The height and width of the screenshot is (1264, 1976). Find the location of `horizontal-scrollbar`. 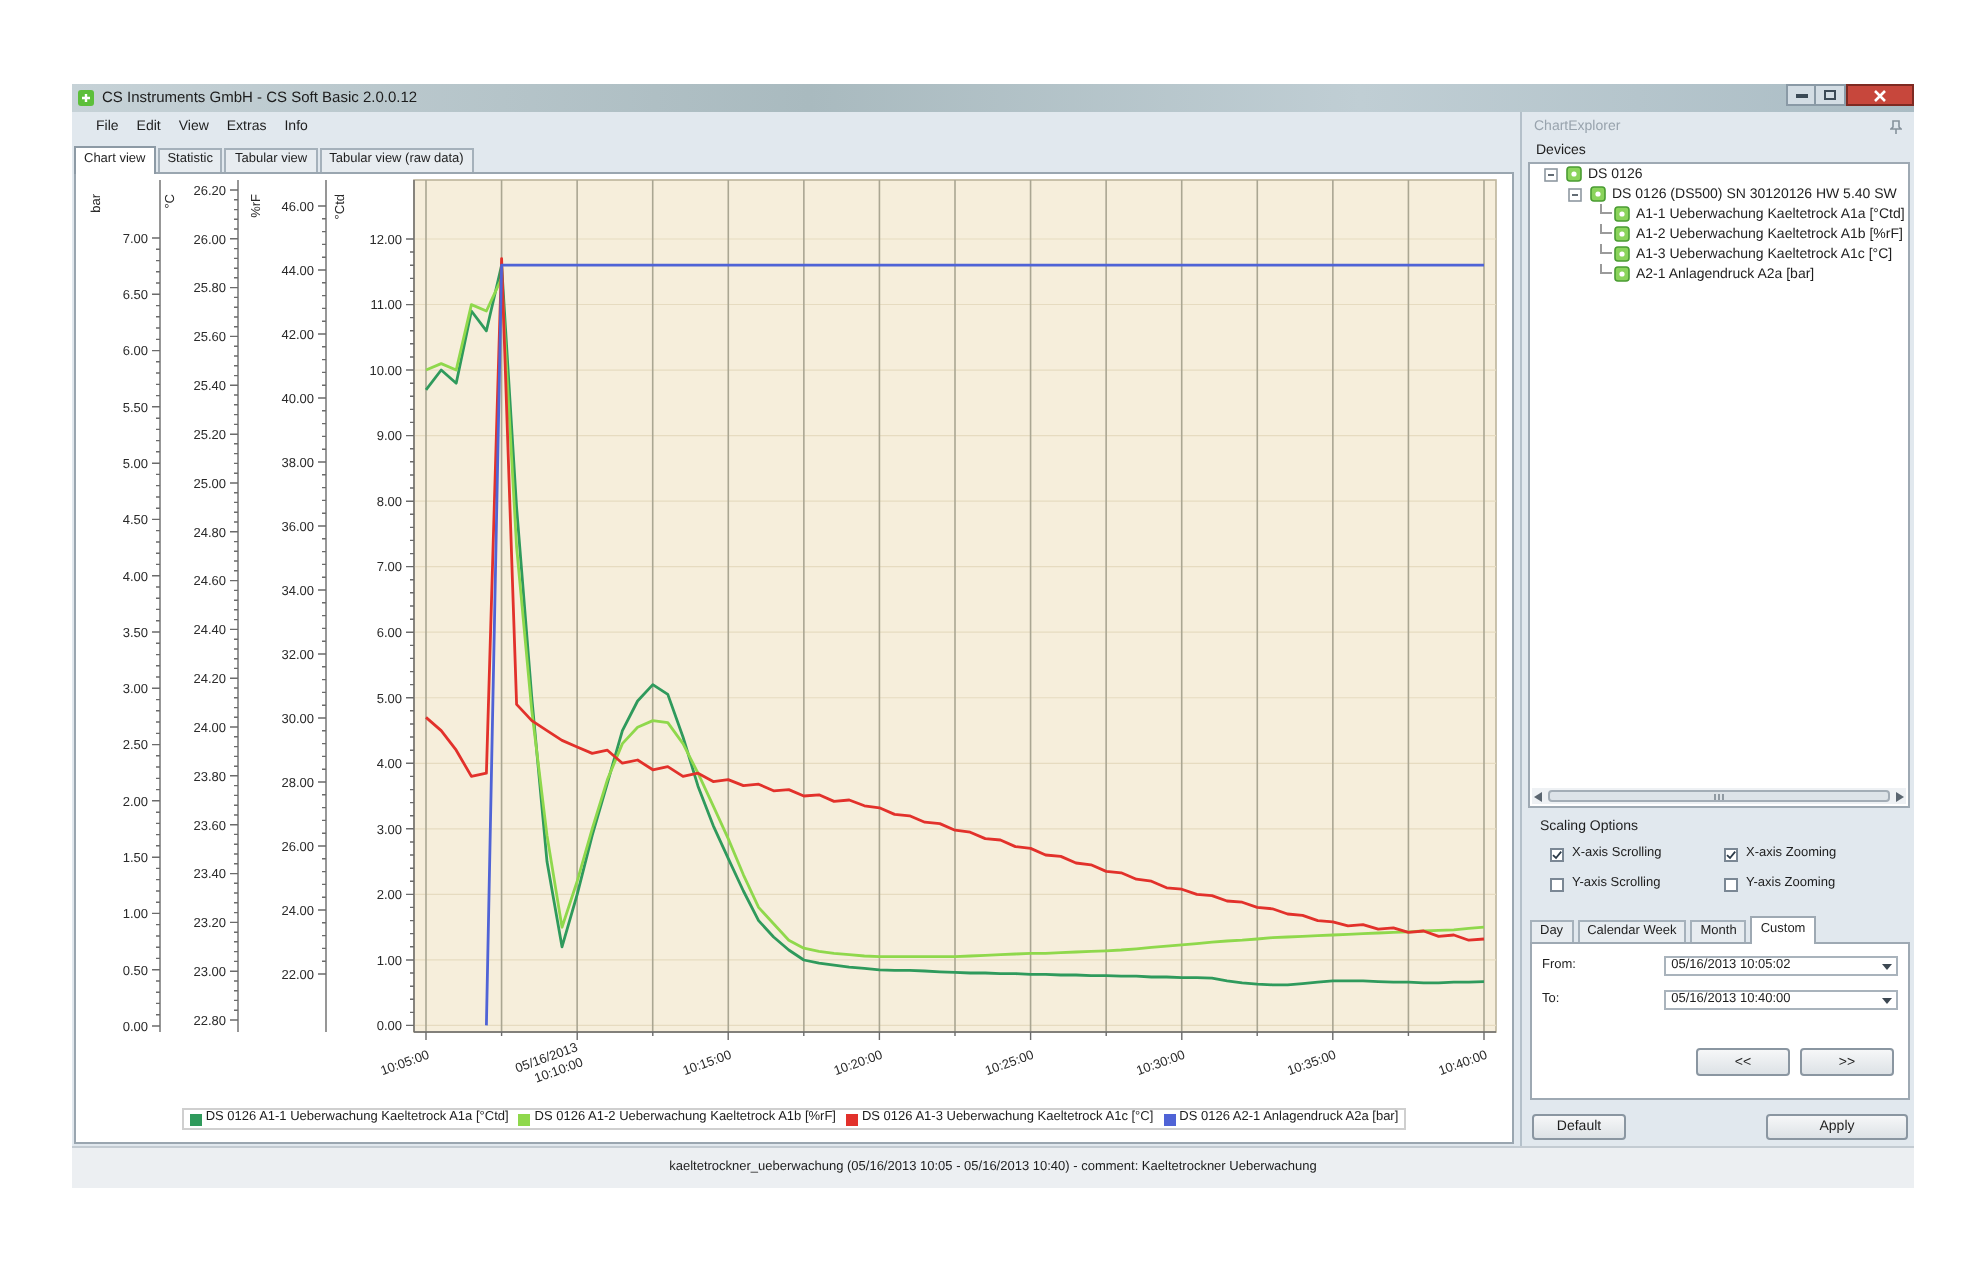

horizontal-scrollbar is located at coordinates (1719, 796).